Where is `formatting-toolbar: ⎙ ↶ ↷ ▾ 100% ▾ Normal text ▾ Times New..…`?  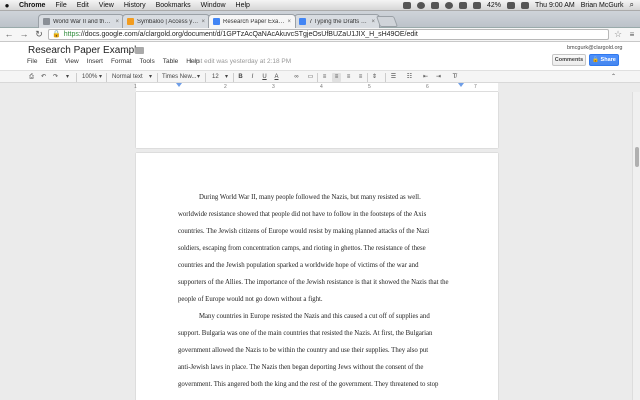 formatting-toolbar: ⎙ ↶ ↷ ▾ 100% ▾ Normal text ▾ Times New..… is located at coordinates (320, 76).